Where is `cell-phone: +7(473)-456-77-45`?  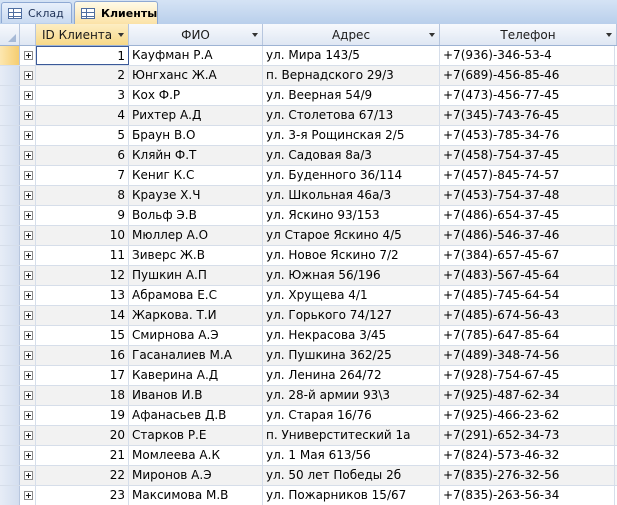
cell-phone: +7(473)-456-77-45 is located at coordinates (527, 95).